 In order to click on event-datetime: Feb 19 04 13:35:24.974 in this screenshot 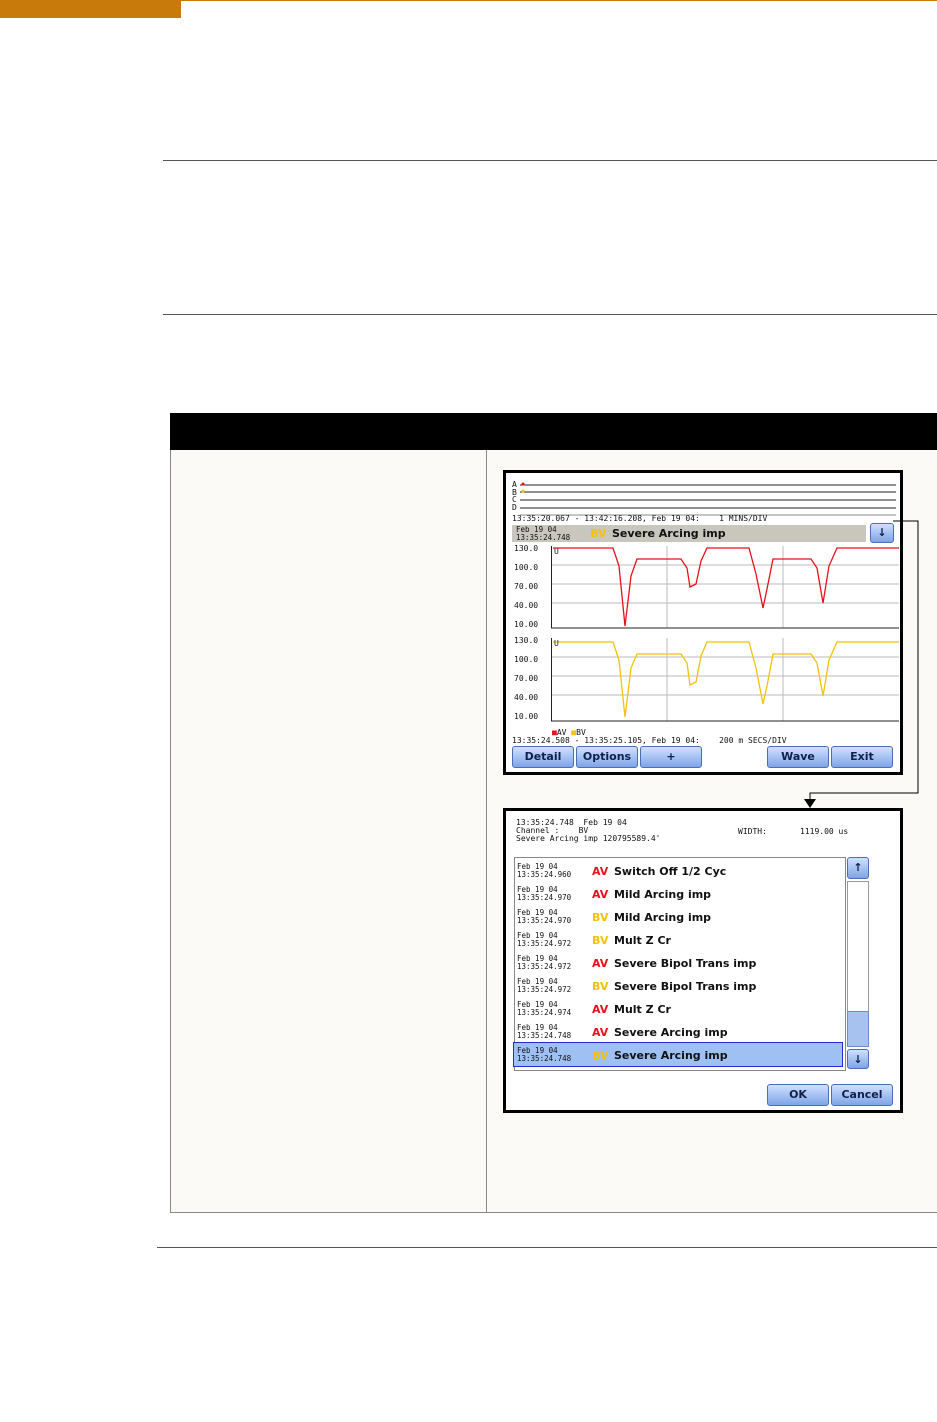, I will do `click(544, 1009)`.